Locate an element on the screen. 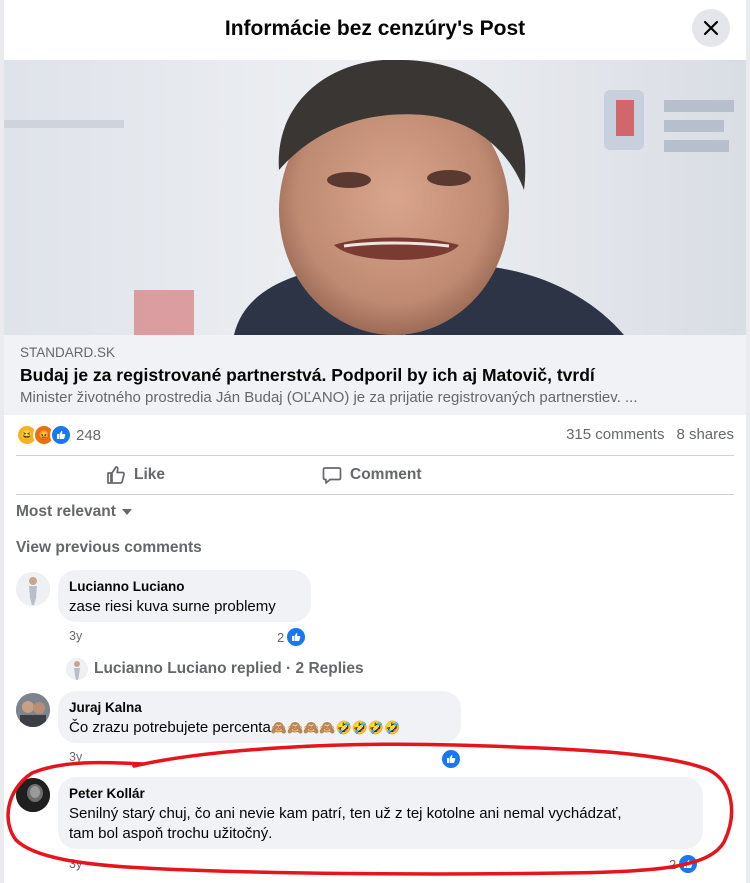  reaction-count: 248 is located at coordinates (89, 435).